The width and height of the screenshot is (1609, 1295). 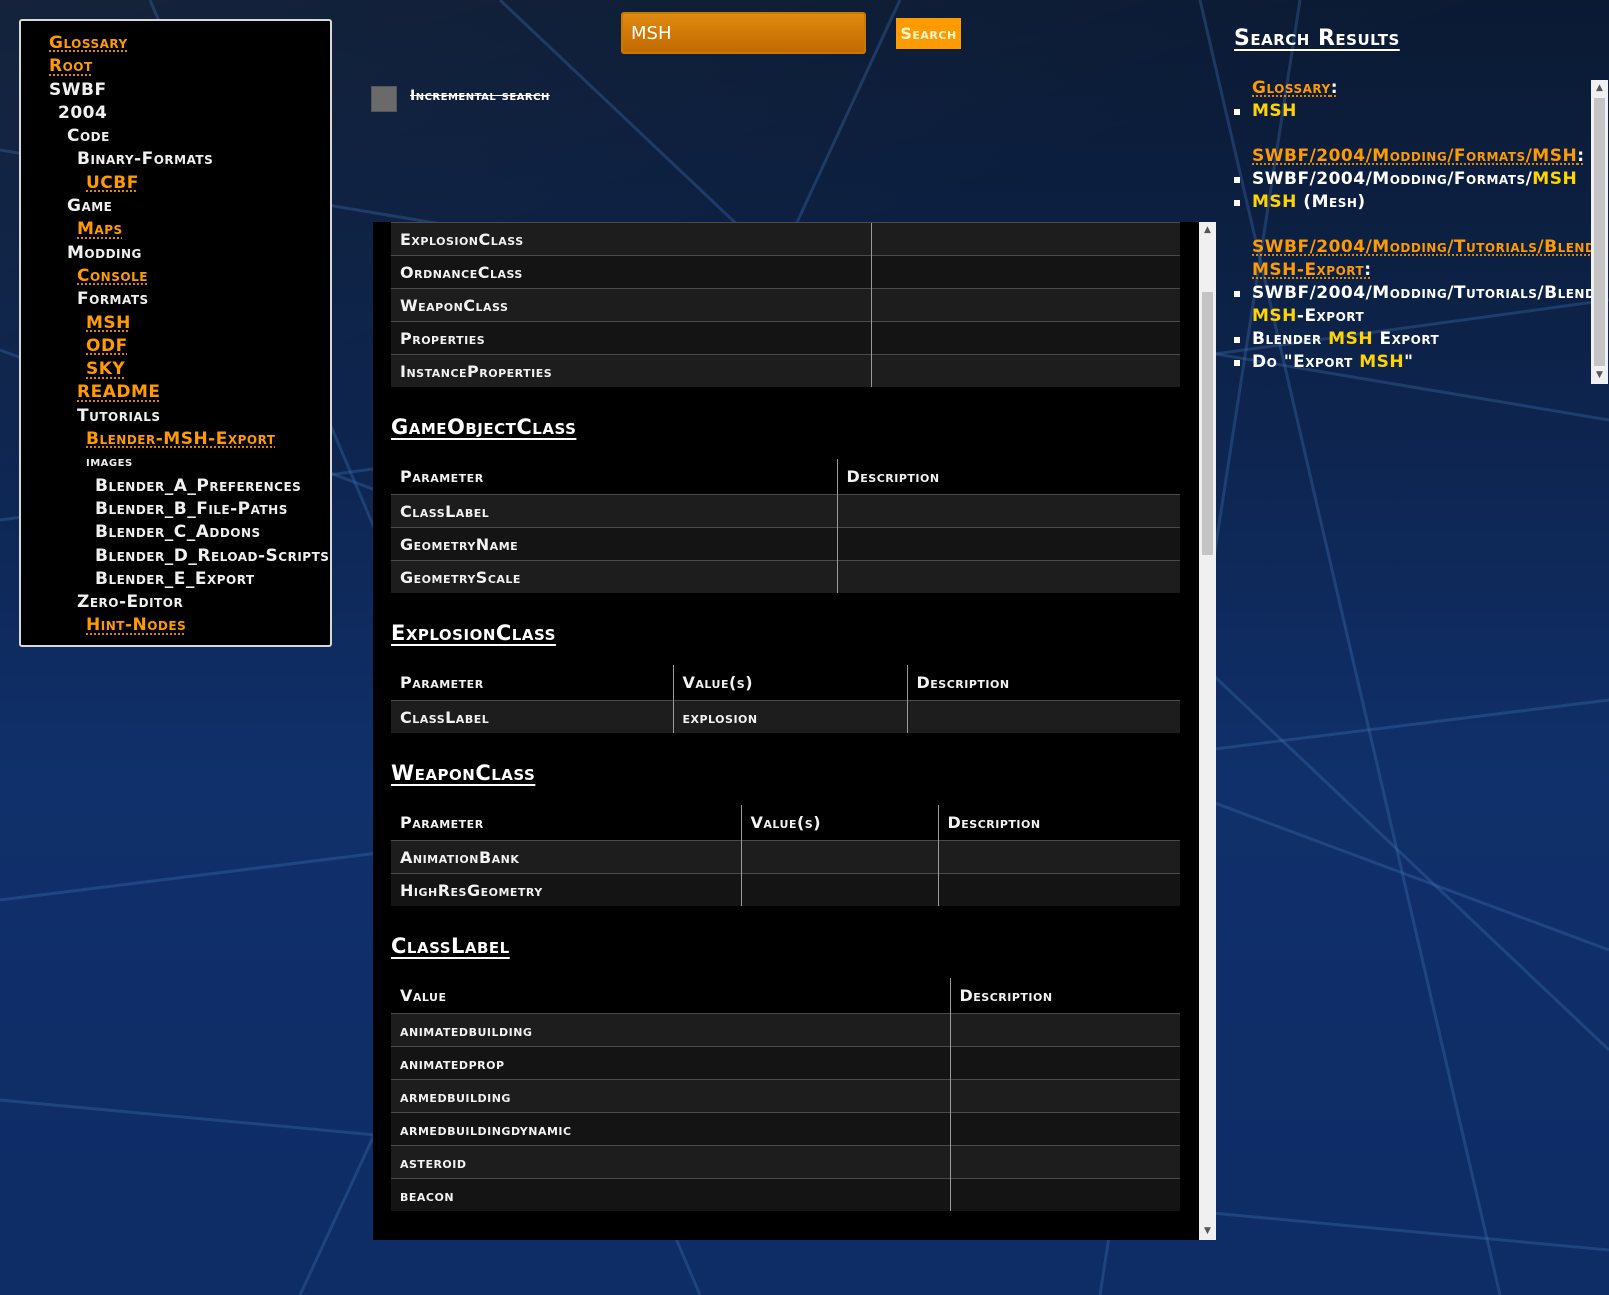 What do you see at coordinates (212, 555) in the screenshot?
I see `nav-folder: Blender_D_Reload-Scripts` at bounding box center [212, 555].